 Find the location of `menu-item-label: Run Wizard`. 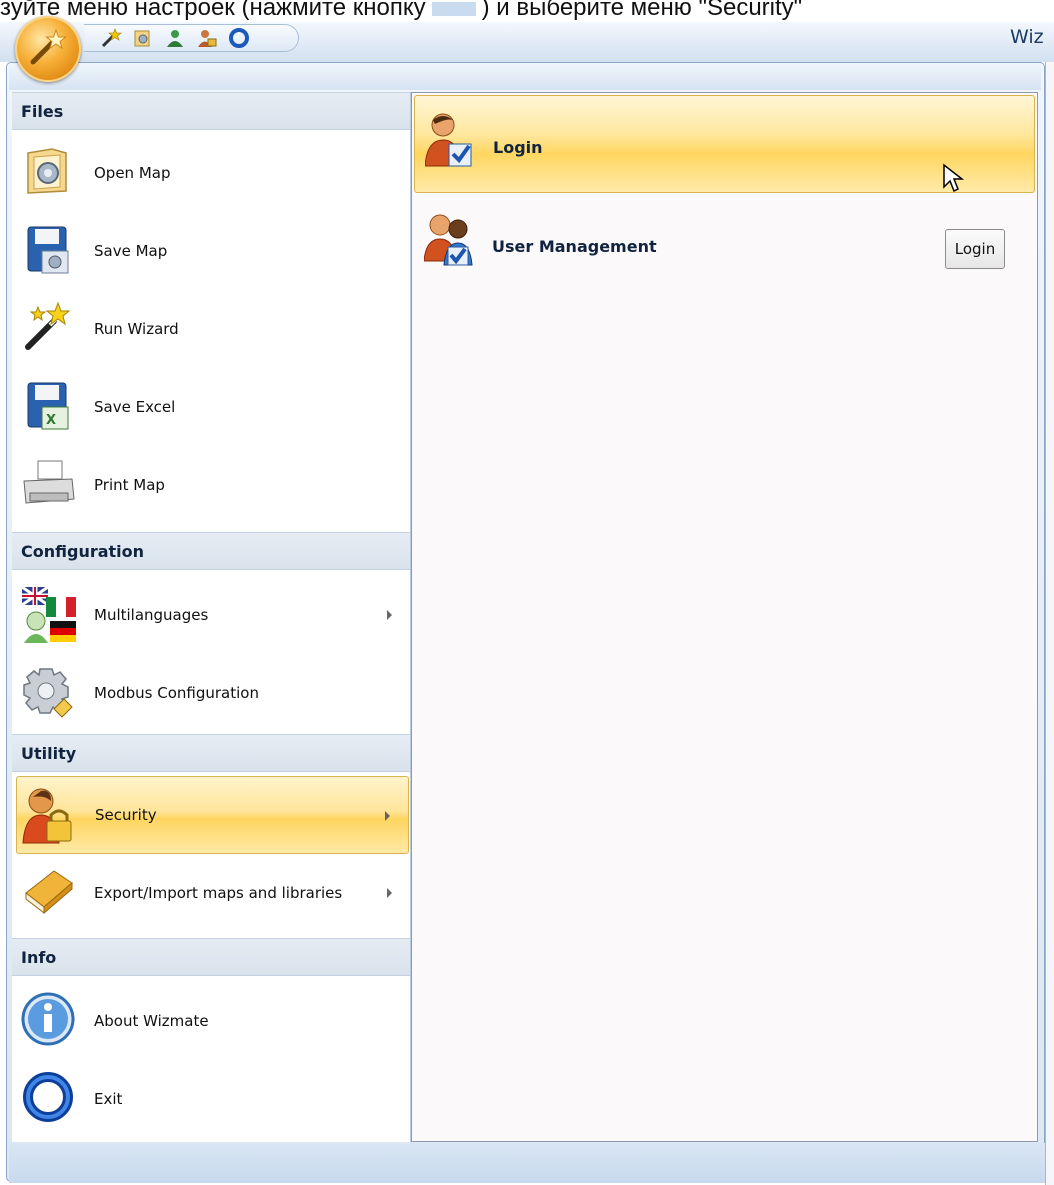

menu-item-label: Run Wizard is located at coordinates (136, 329).